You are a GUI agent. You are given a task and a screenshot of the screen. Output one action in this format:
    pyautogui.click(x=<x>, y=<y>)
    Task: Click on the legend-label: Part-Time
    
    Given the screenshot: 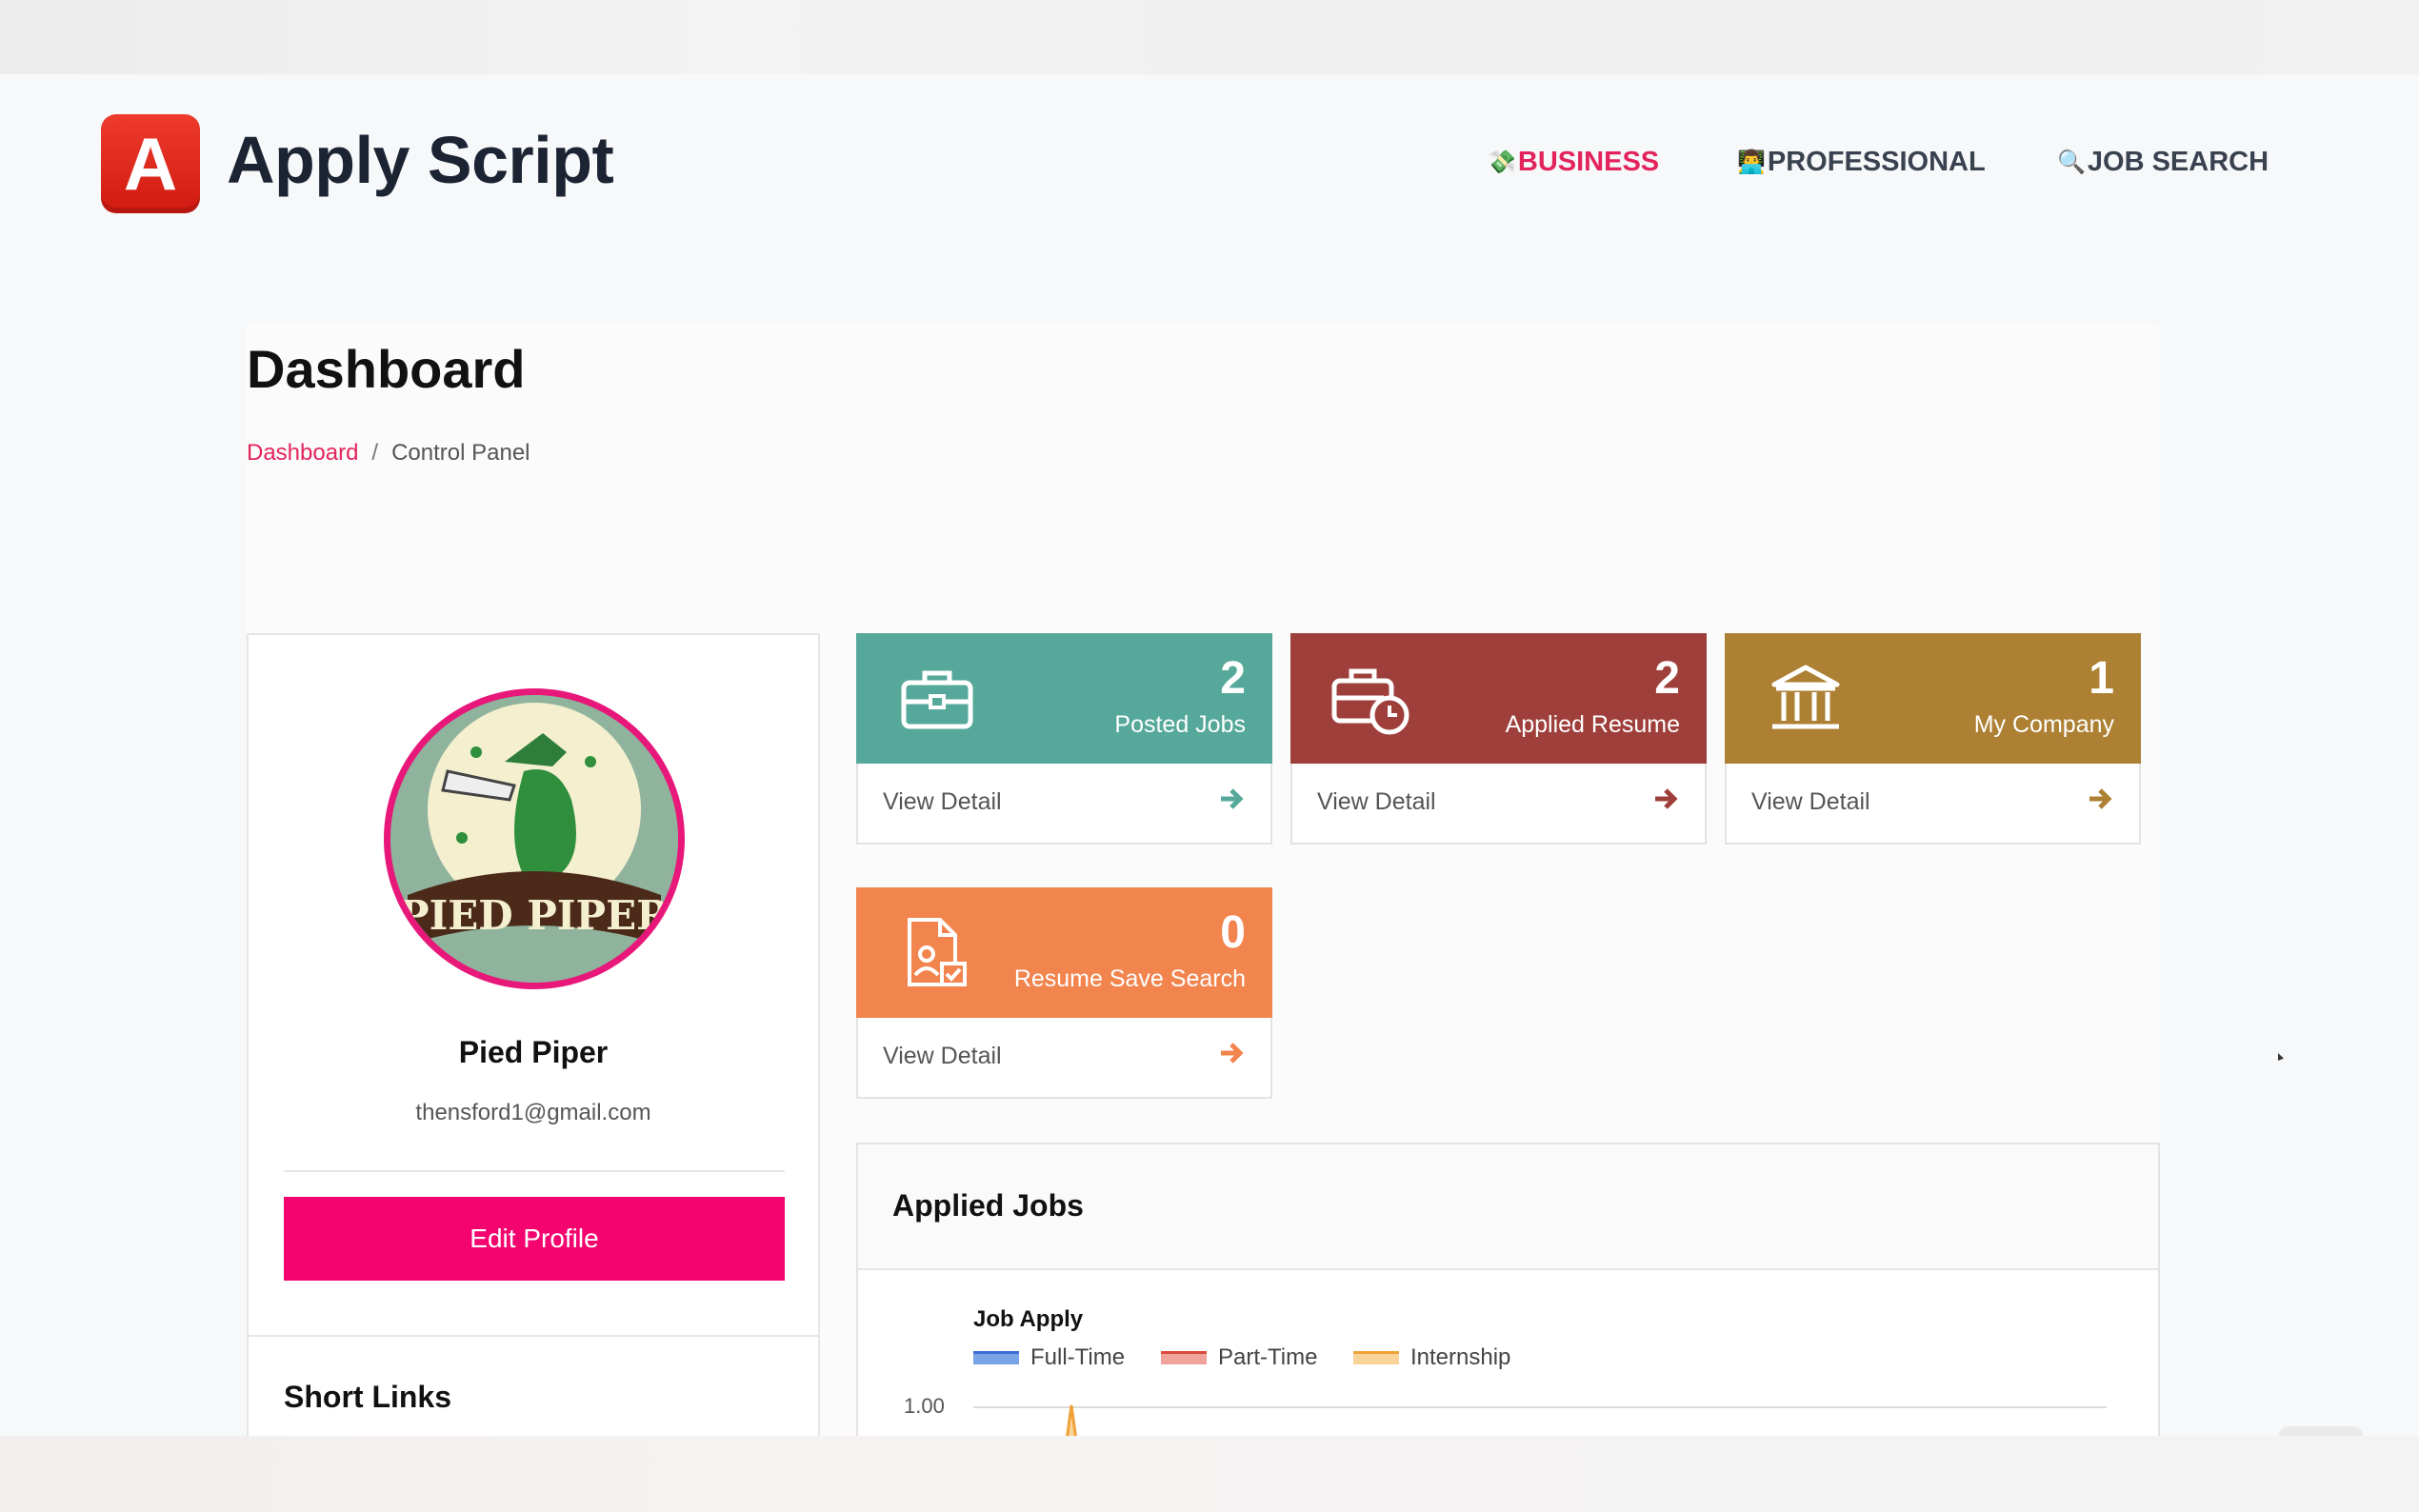 What is the action you would take?
    pyautogui.click(x=1268, y=1357)
    